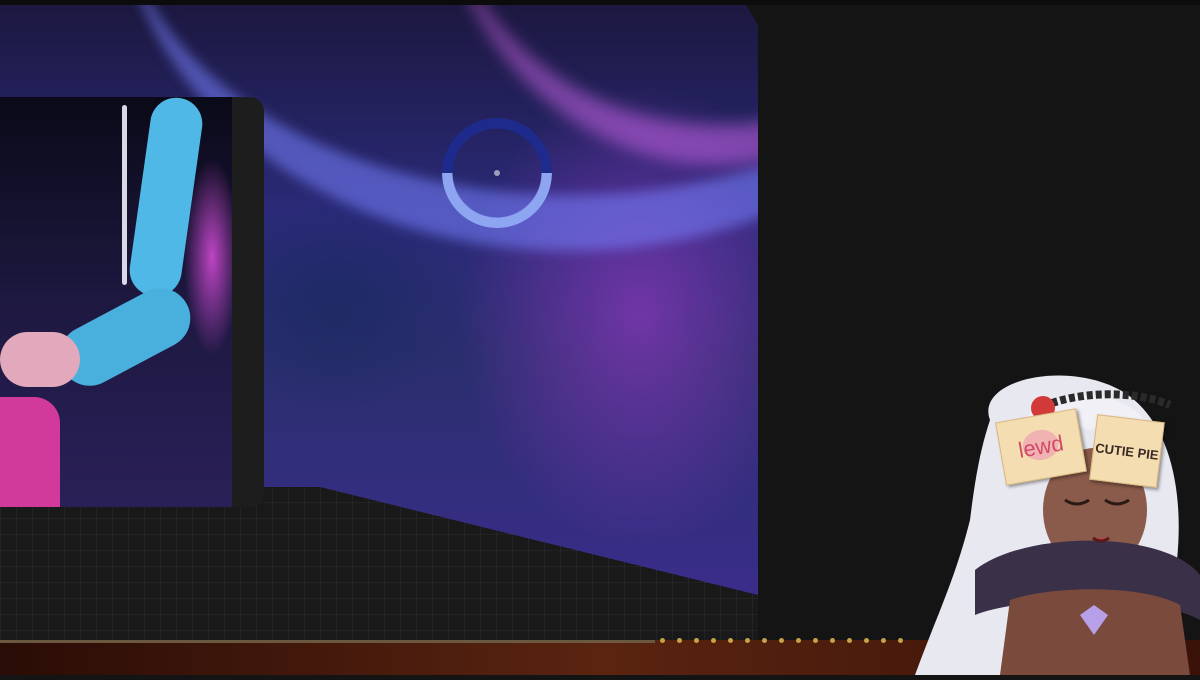 This screenshot has height=680, width=1200. Describe the element at coordinates (497, 173) in the screenshot. I see `crosshair-icon` at that location.